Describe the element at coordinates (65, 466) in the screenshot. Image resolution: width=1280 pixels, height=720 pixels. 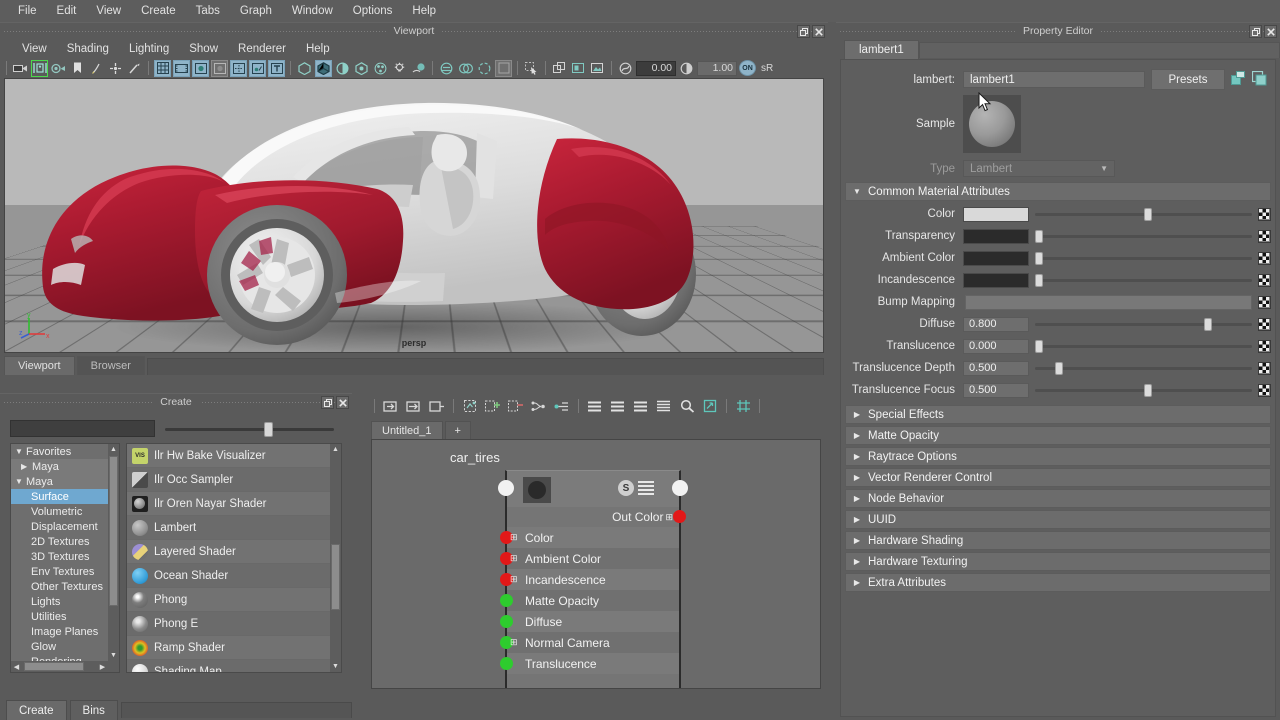
I see `tree-item-maya-fav: ▶ Maya` at that location.